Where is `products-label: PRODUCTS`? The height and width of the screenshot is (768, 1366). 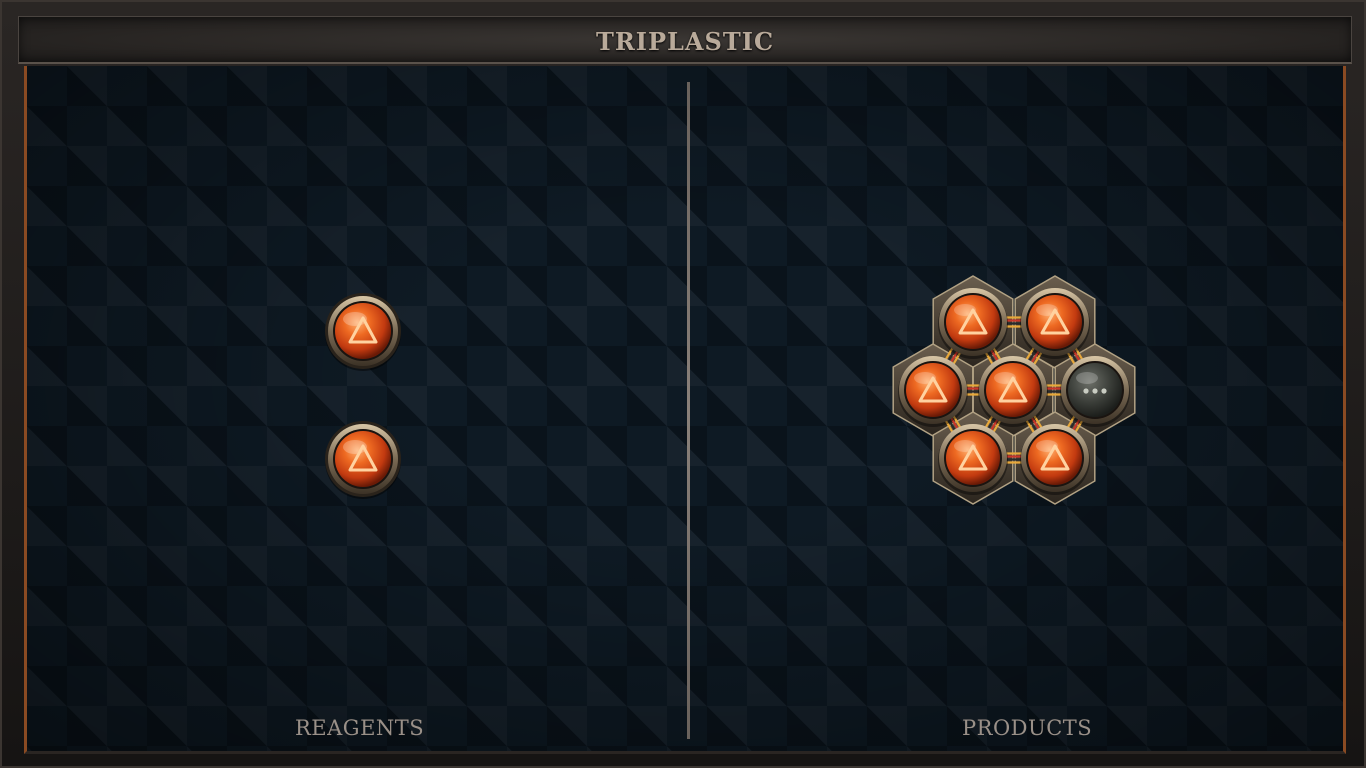 products-label: PRODUCTS is located at coordinates (1027, 728).